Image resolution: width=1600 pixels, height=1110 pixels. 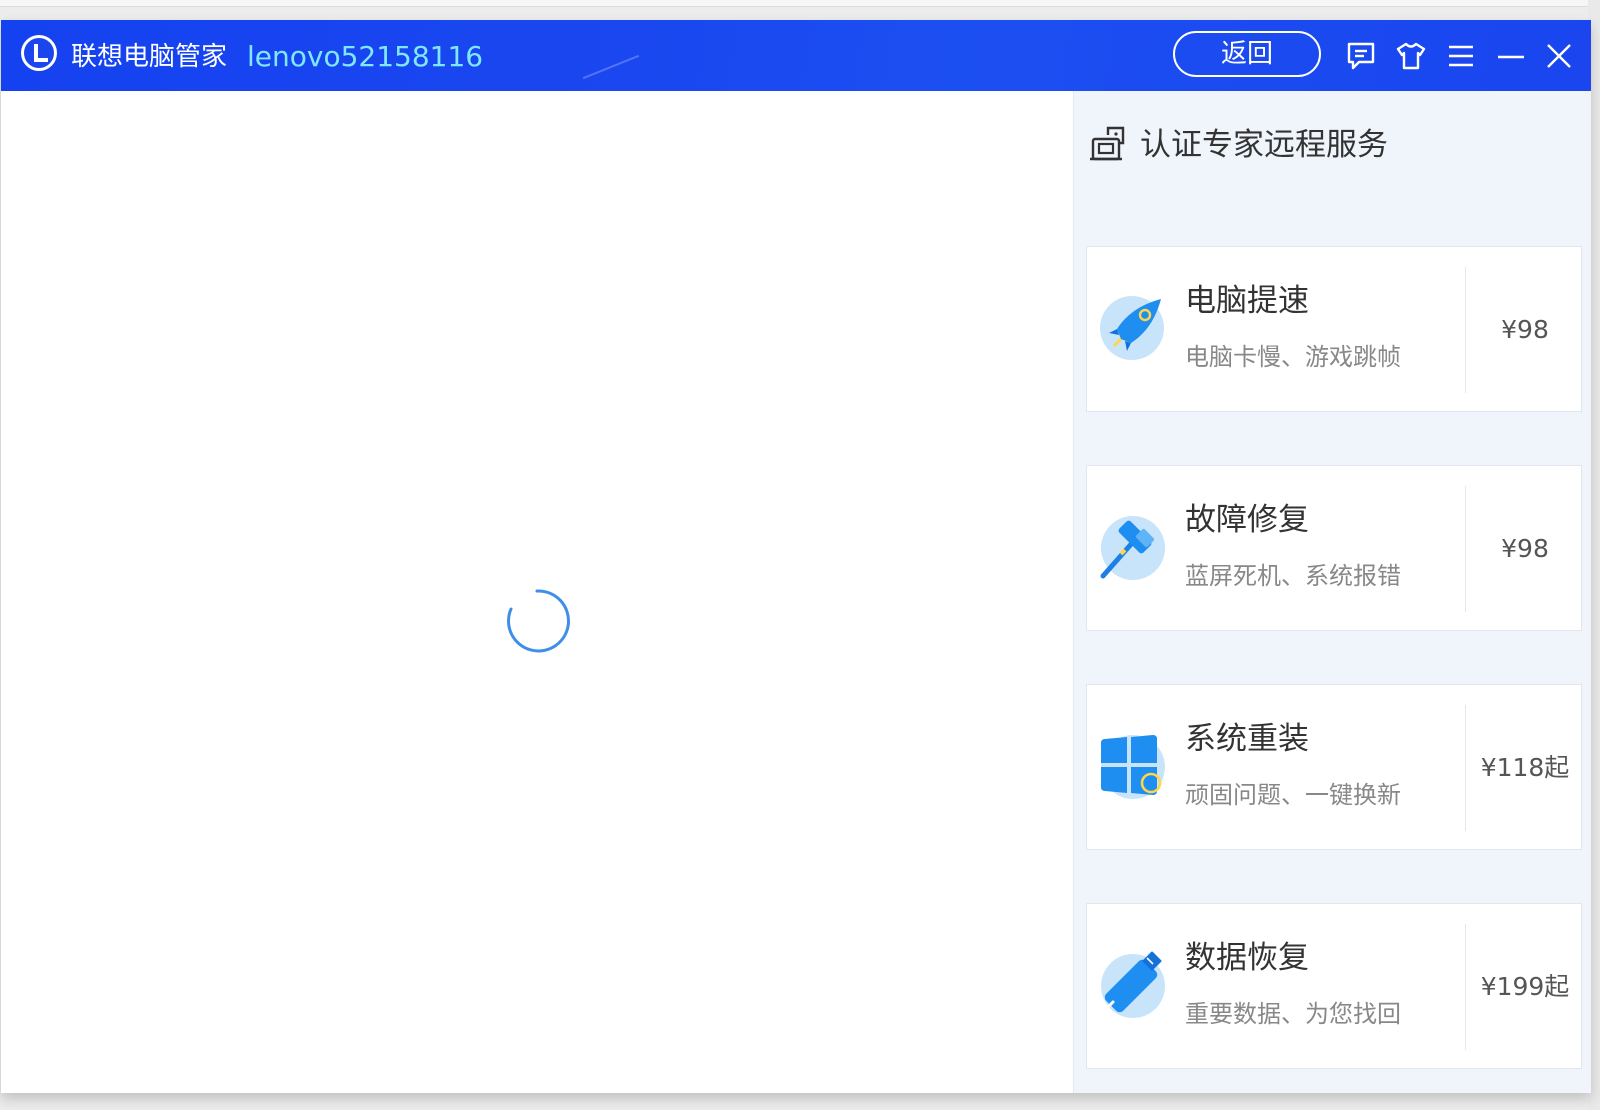 I want to click on service-name: 故障修复, so click(x=1247, y=520).